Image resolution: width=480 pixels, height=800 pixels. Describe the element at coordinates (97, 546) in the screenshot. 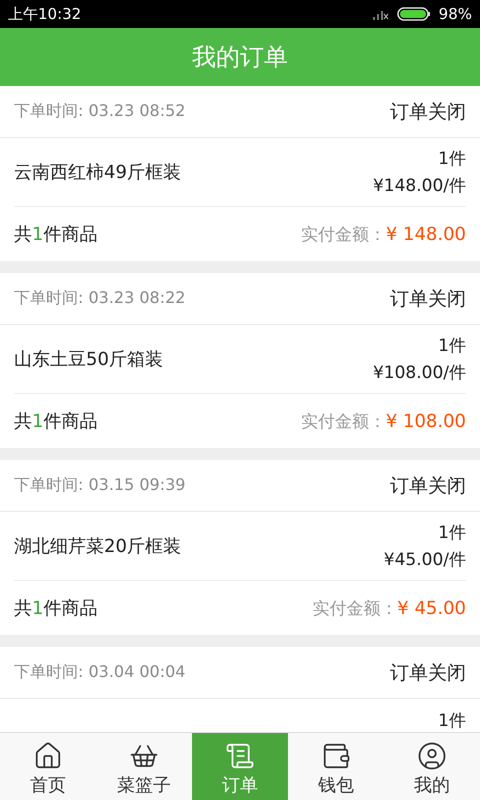

I see `product-name: 湖北细芹菜20斤框装` at that location.